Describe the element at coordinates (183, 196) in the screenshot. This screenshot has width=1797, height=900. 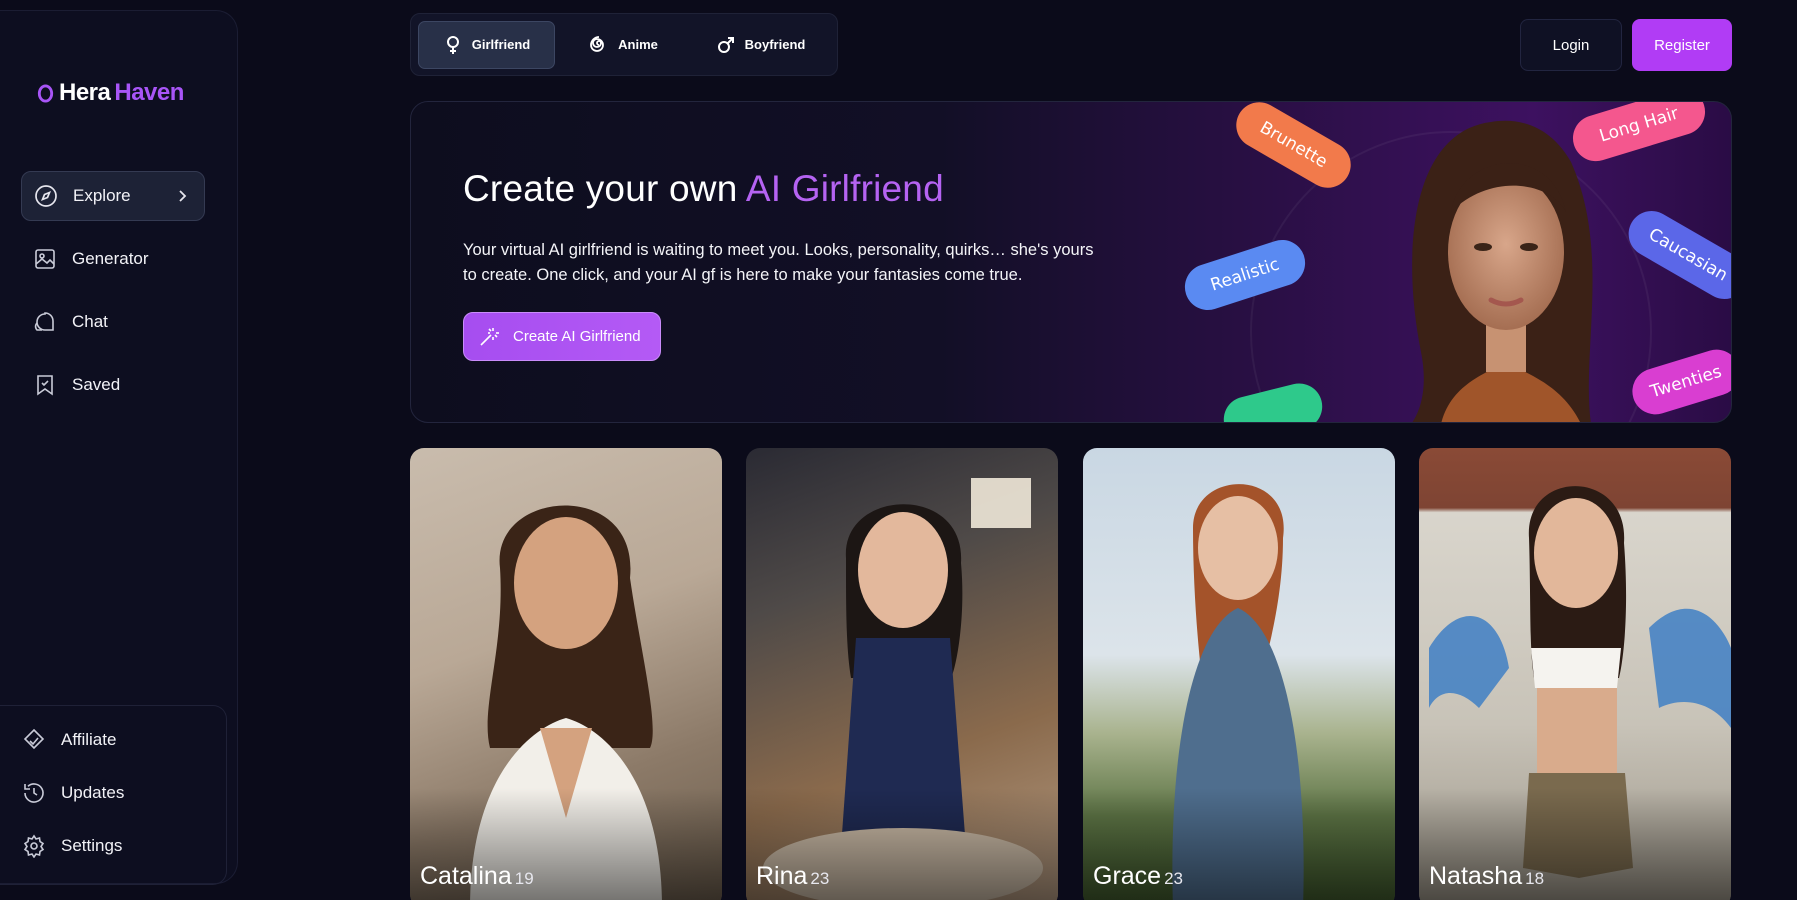
I see `chevron-right-icon` at that location.